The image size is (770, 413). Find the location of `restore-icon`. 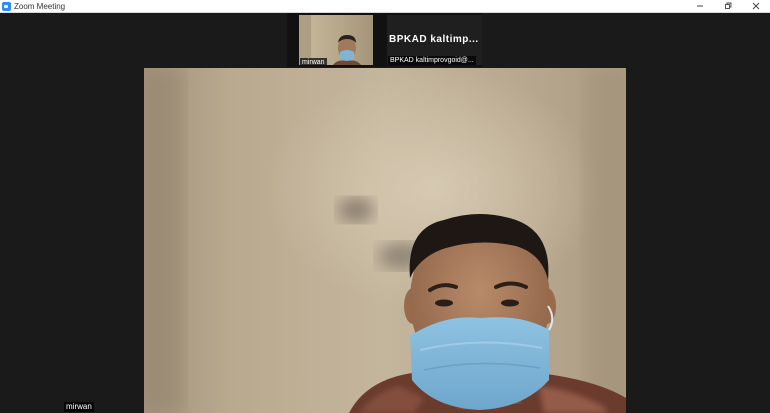

restore-icon is located at coordinates (728, 5).